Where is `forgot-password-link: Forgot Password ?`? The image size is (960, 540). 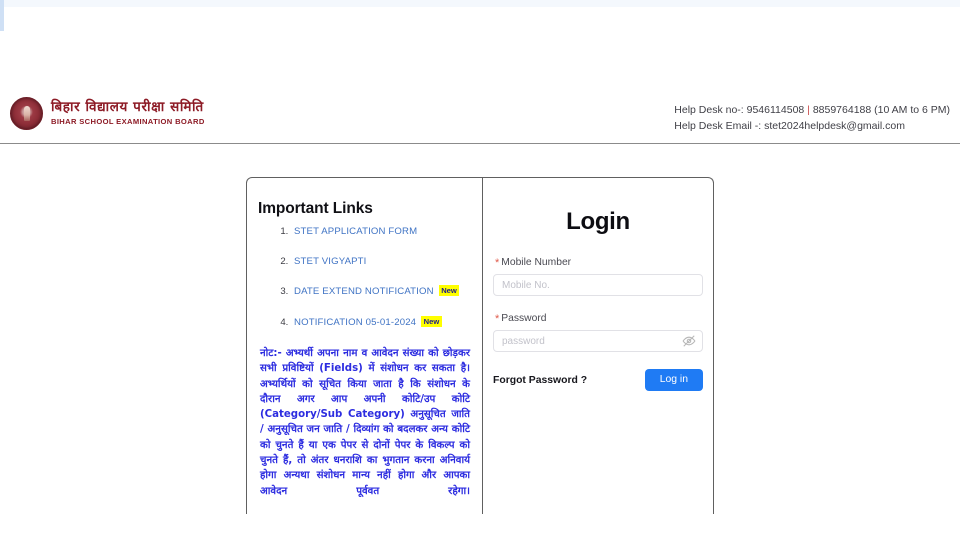 forgot-password-link: Forgot Password ? is located at coordinates (540, 380).